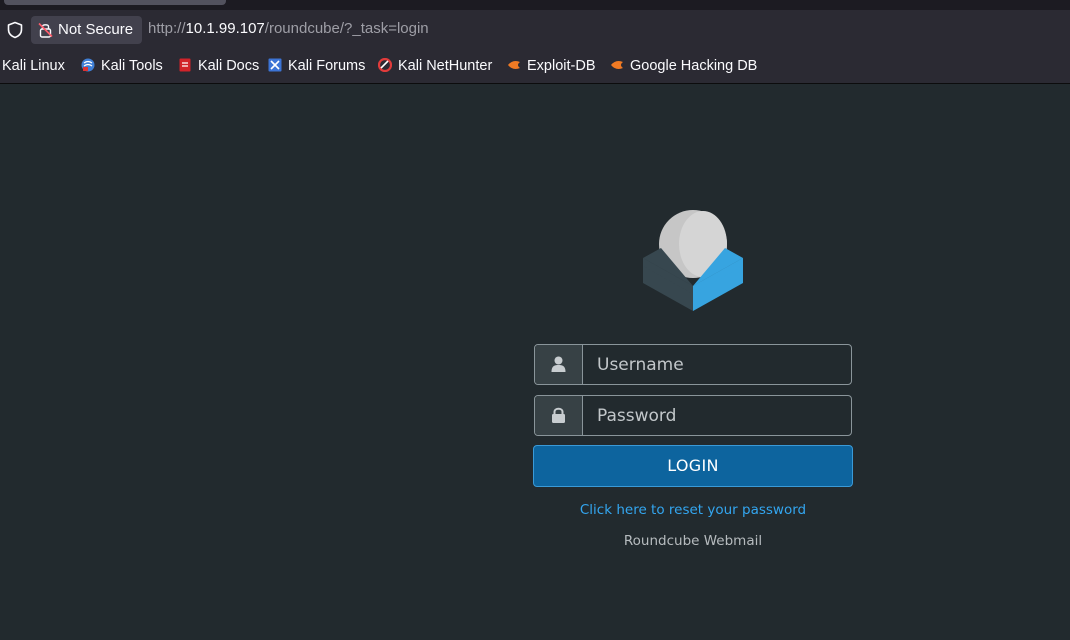  What do you see at coordinates (88, 65) in the screenshot?
I see `kali-tools-icon` at bounding box center [88, 65].